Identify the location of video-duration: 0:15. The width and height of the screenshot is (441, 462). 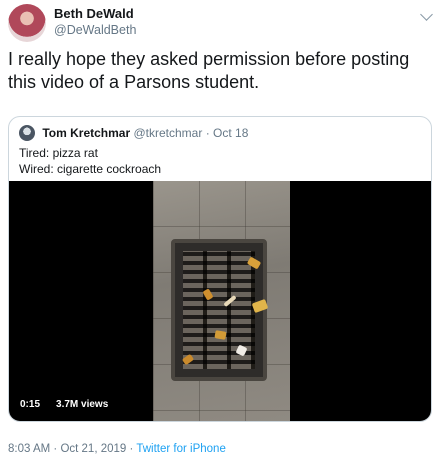
(30, 405).